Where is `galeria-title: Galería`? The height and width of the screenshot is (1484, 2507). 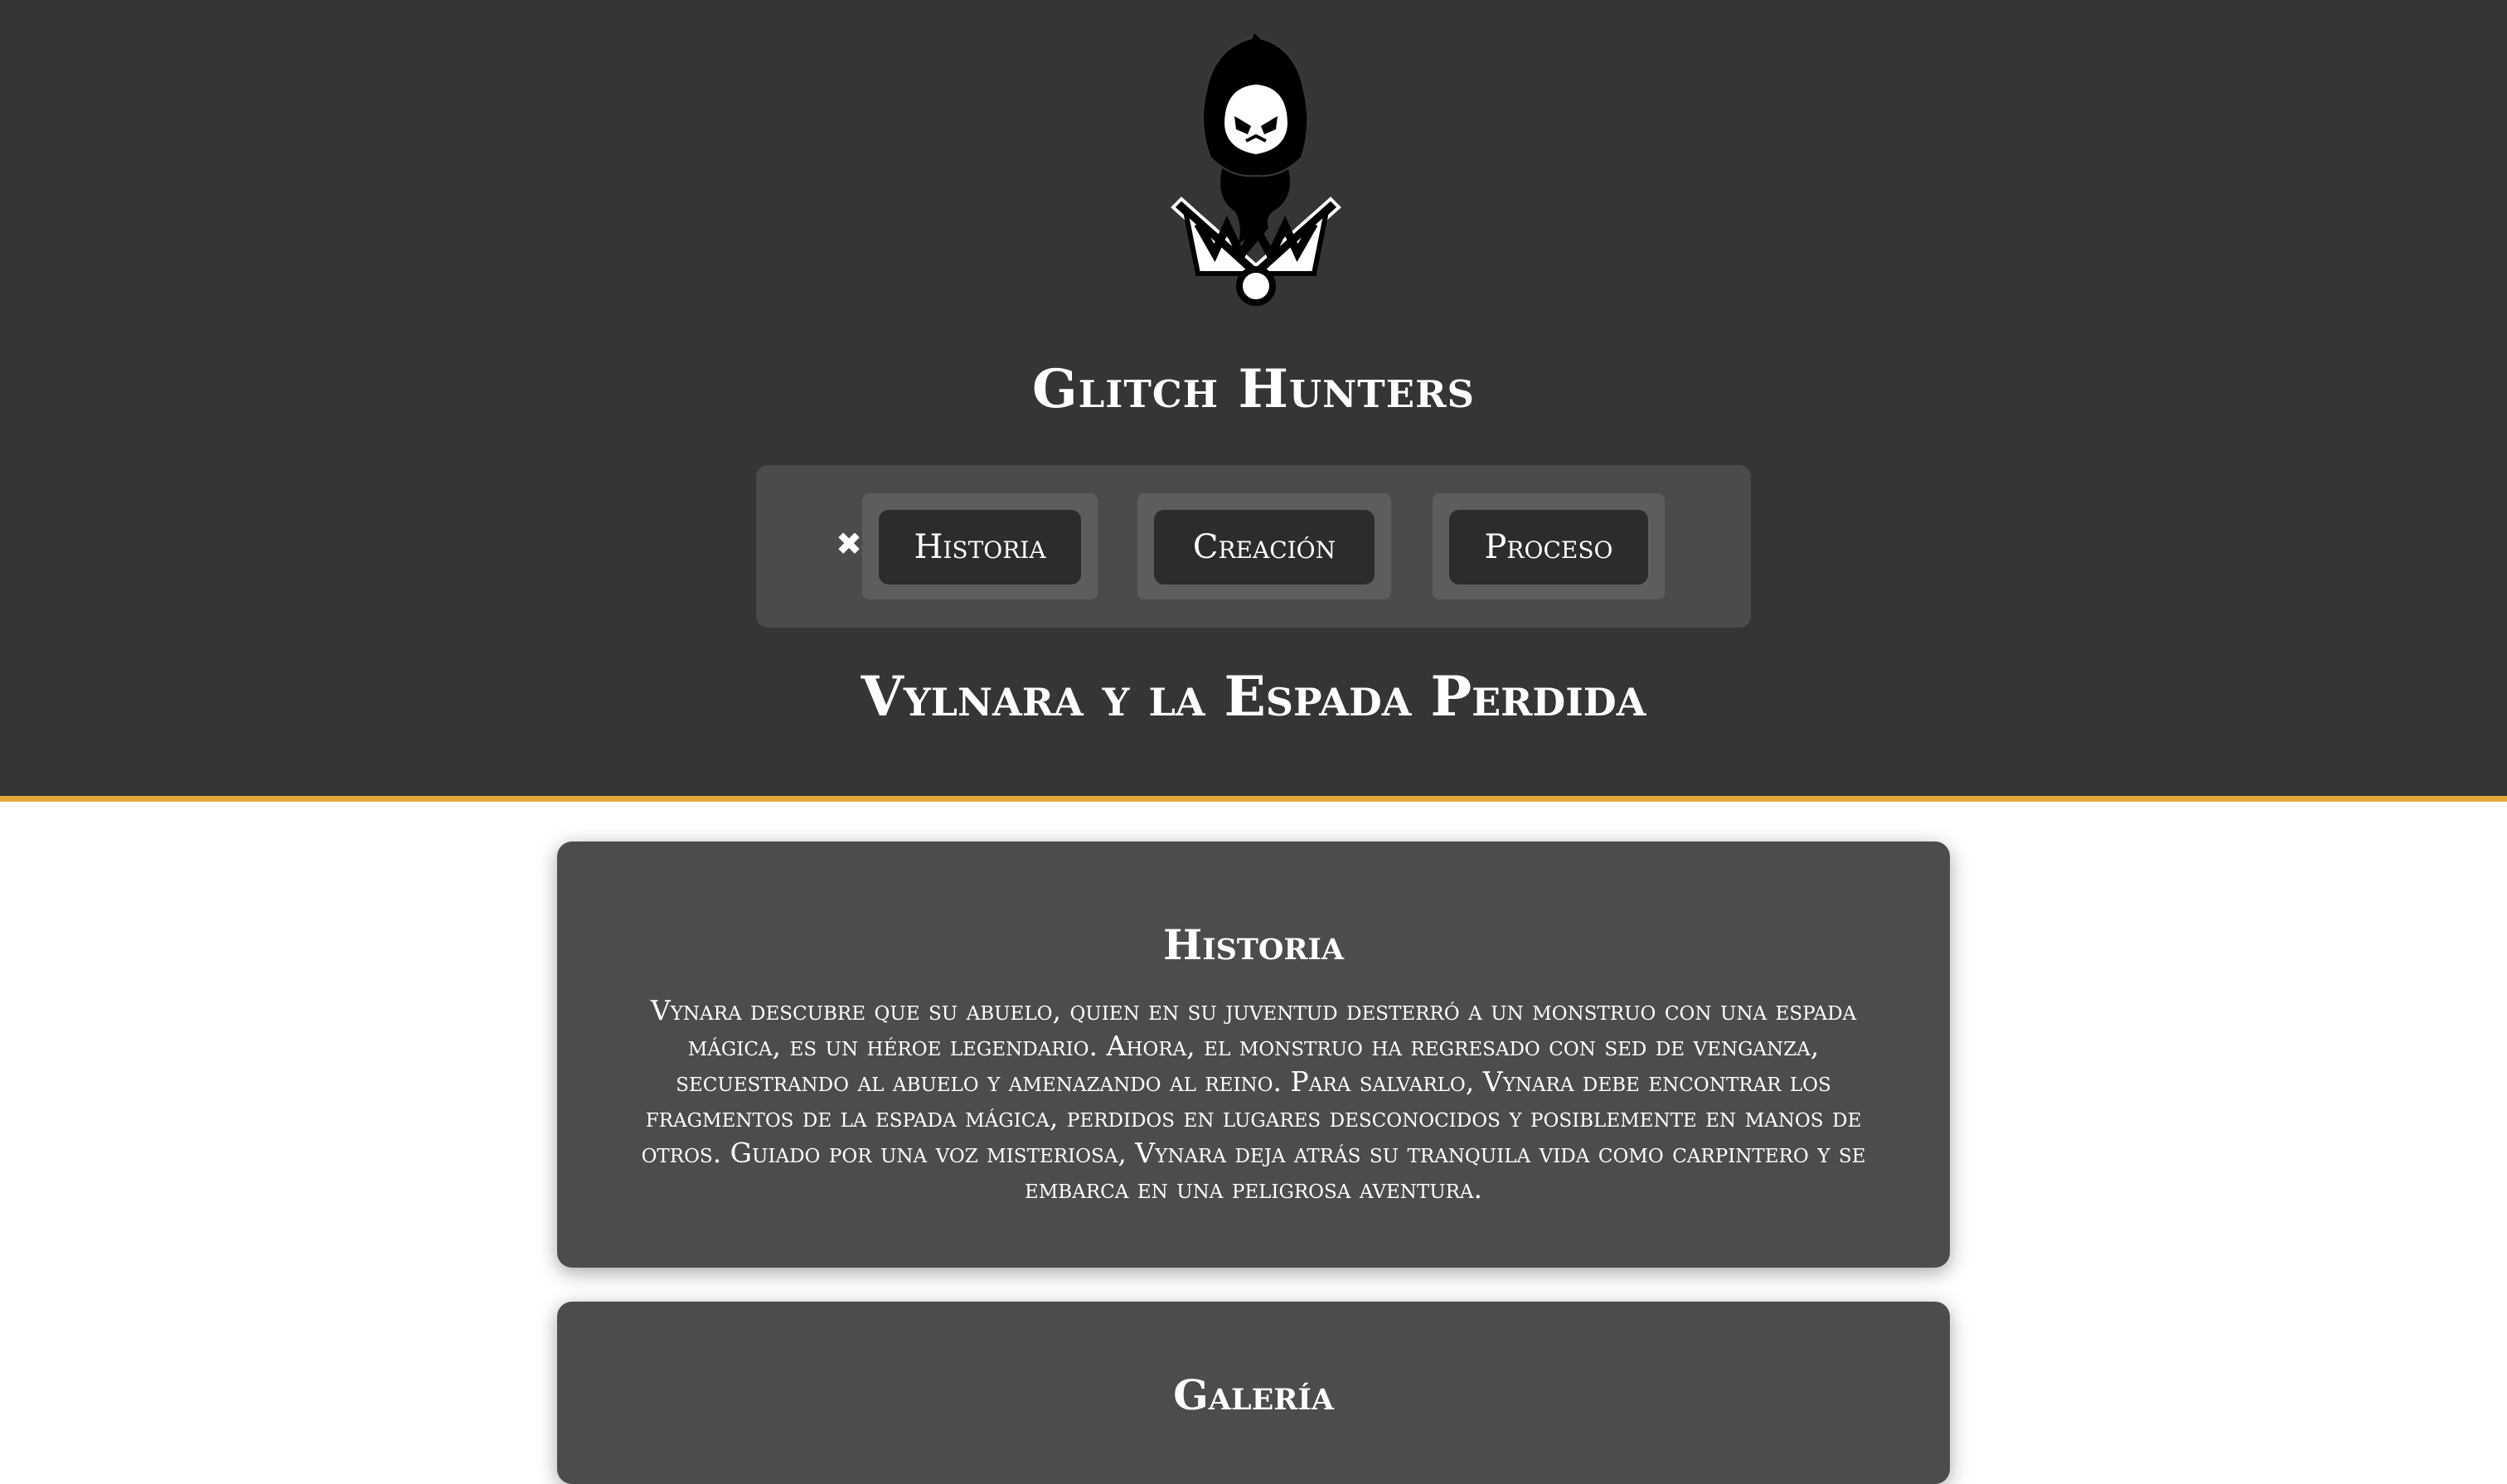 galeria-title: Galería is located at coordinates (1253, 1395).